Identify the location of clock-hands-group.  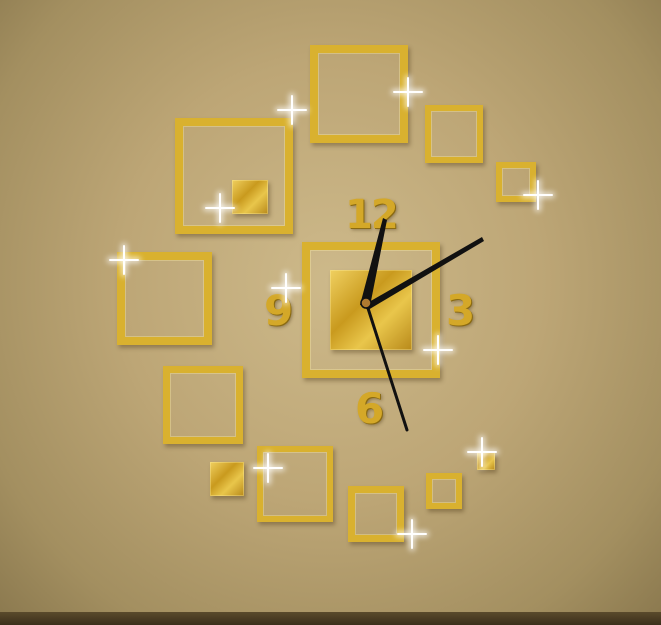
(422, 325).